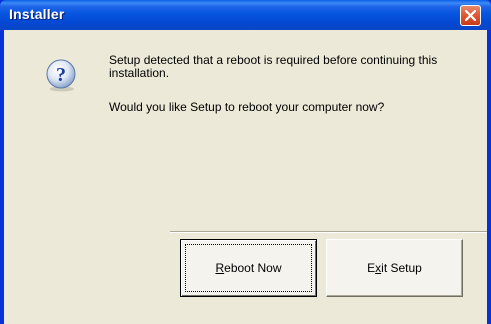  I want to click on focus-rectangle, so click(248, 268).